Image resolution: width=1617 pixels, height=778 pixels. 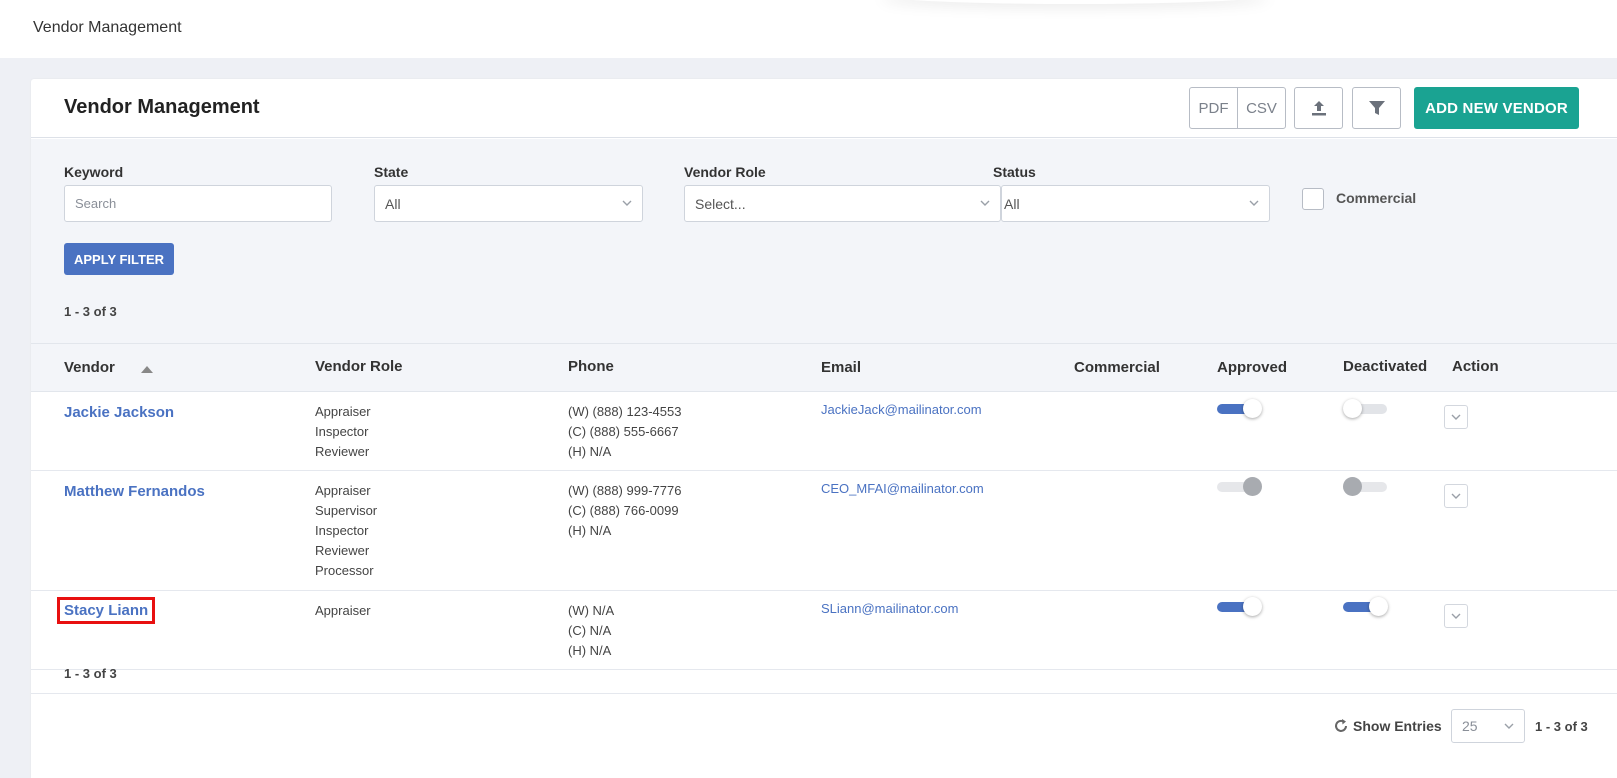 What do you see at coordinates (96, 203) in the screenshot?
I see `keyword-placeholder: Search` at bounding box center [96, 203].